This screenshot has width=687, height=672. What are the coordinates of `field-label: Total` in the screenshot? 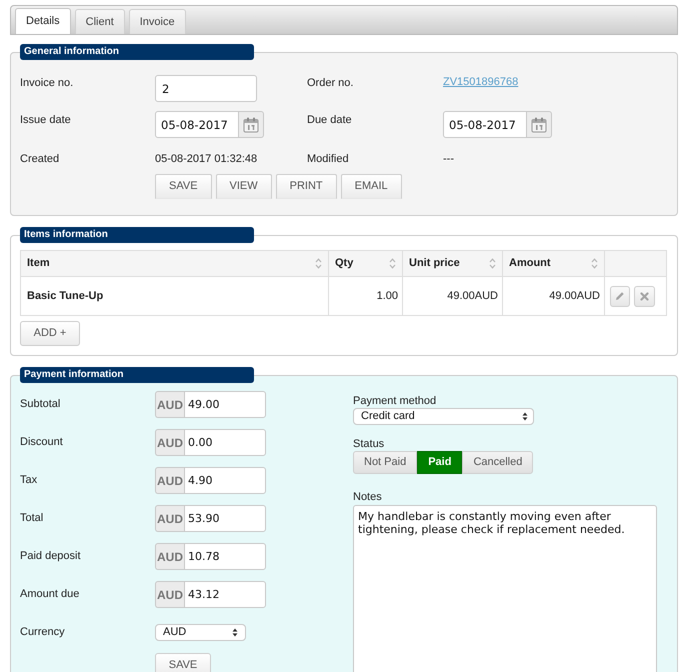 It's located at (32, 518).